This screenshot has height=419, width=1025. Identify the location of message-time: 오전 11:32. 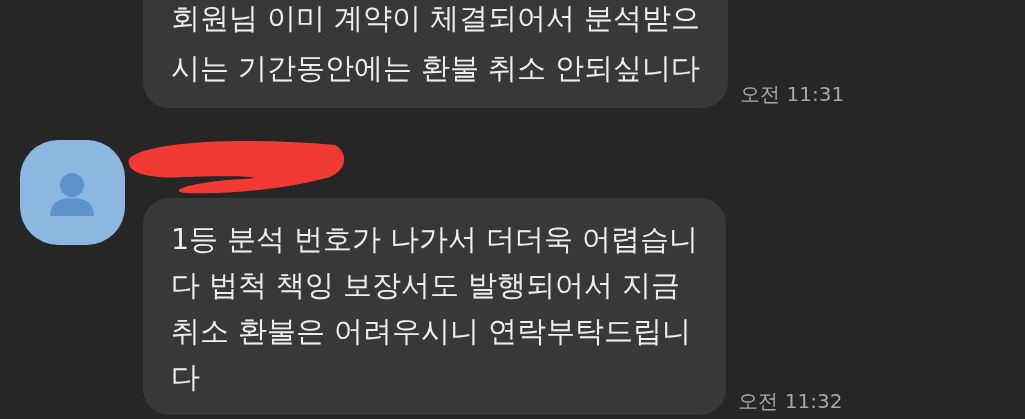
(790, 401).